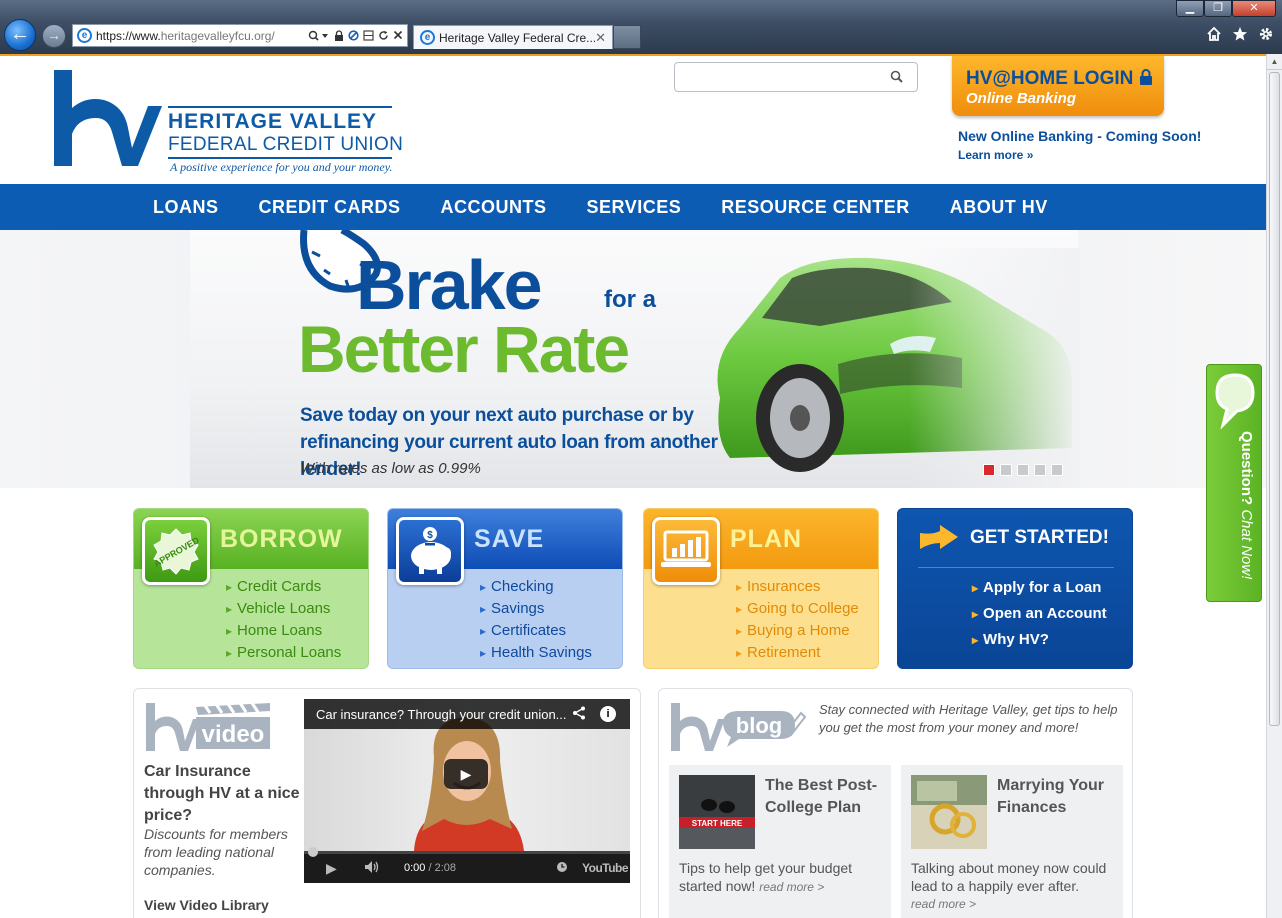 This screenshot has width=1282, height=918. I want to click on get-started-links: Apply for a Loan Open an Account Why HV?, so click(1039, 614).